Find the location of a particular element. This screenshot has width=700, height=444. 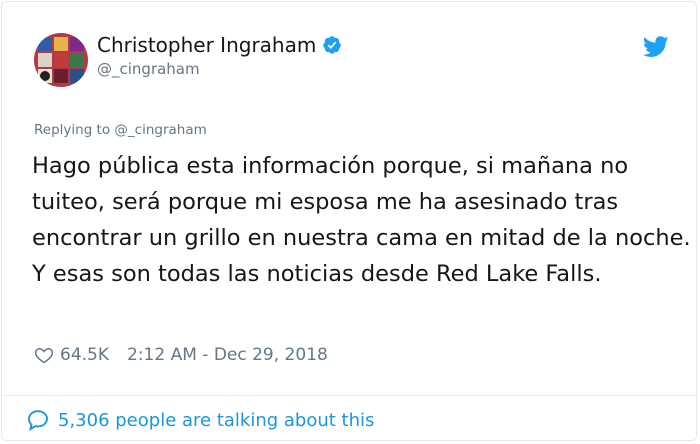

timestamp: 2:12 AM - Dec 29, 2018 is located at coordinates (227, 355).